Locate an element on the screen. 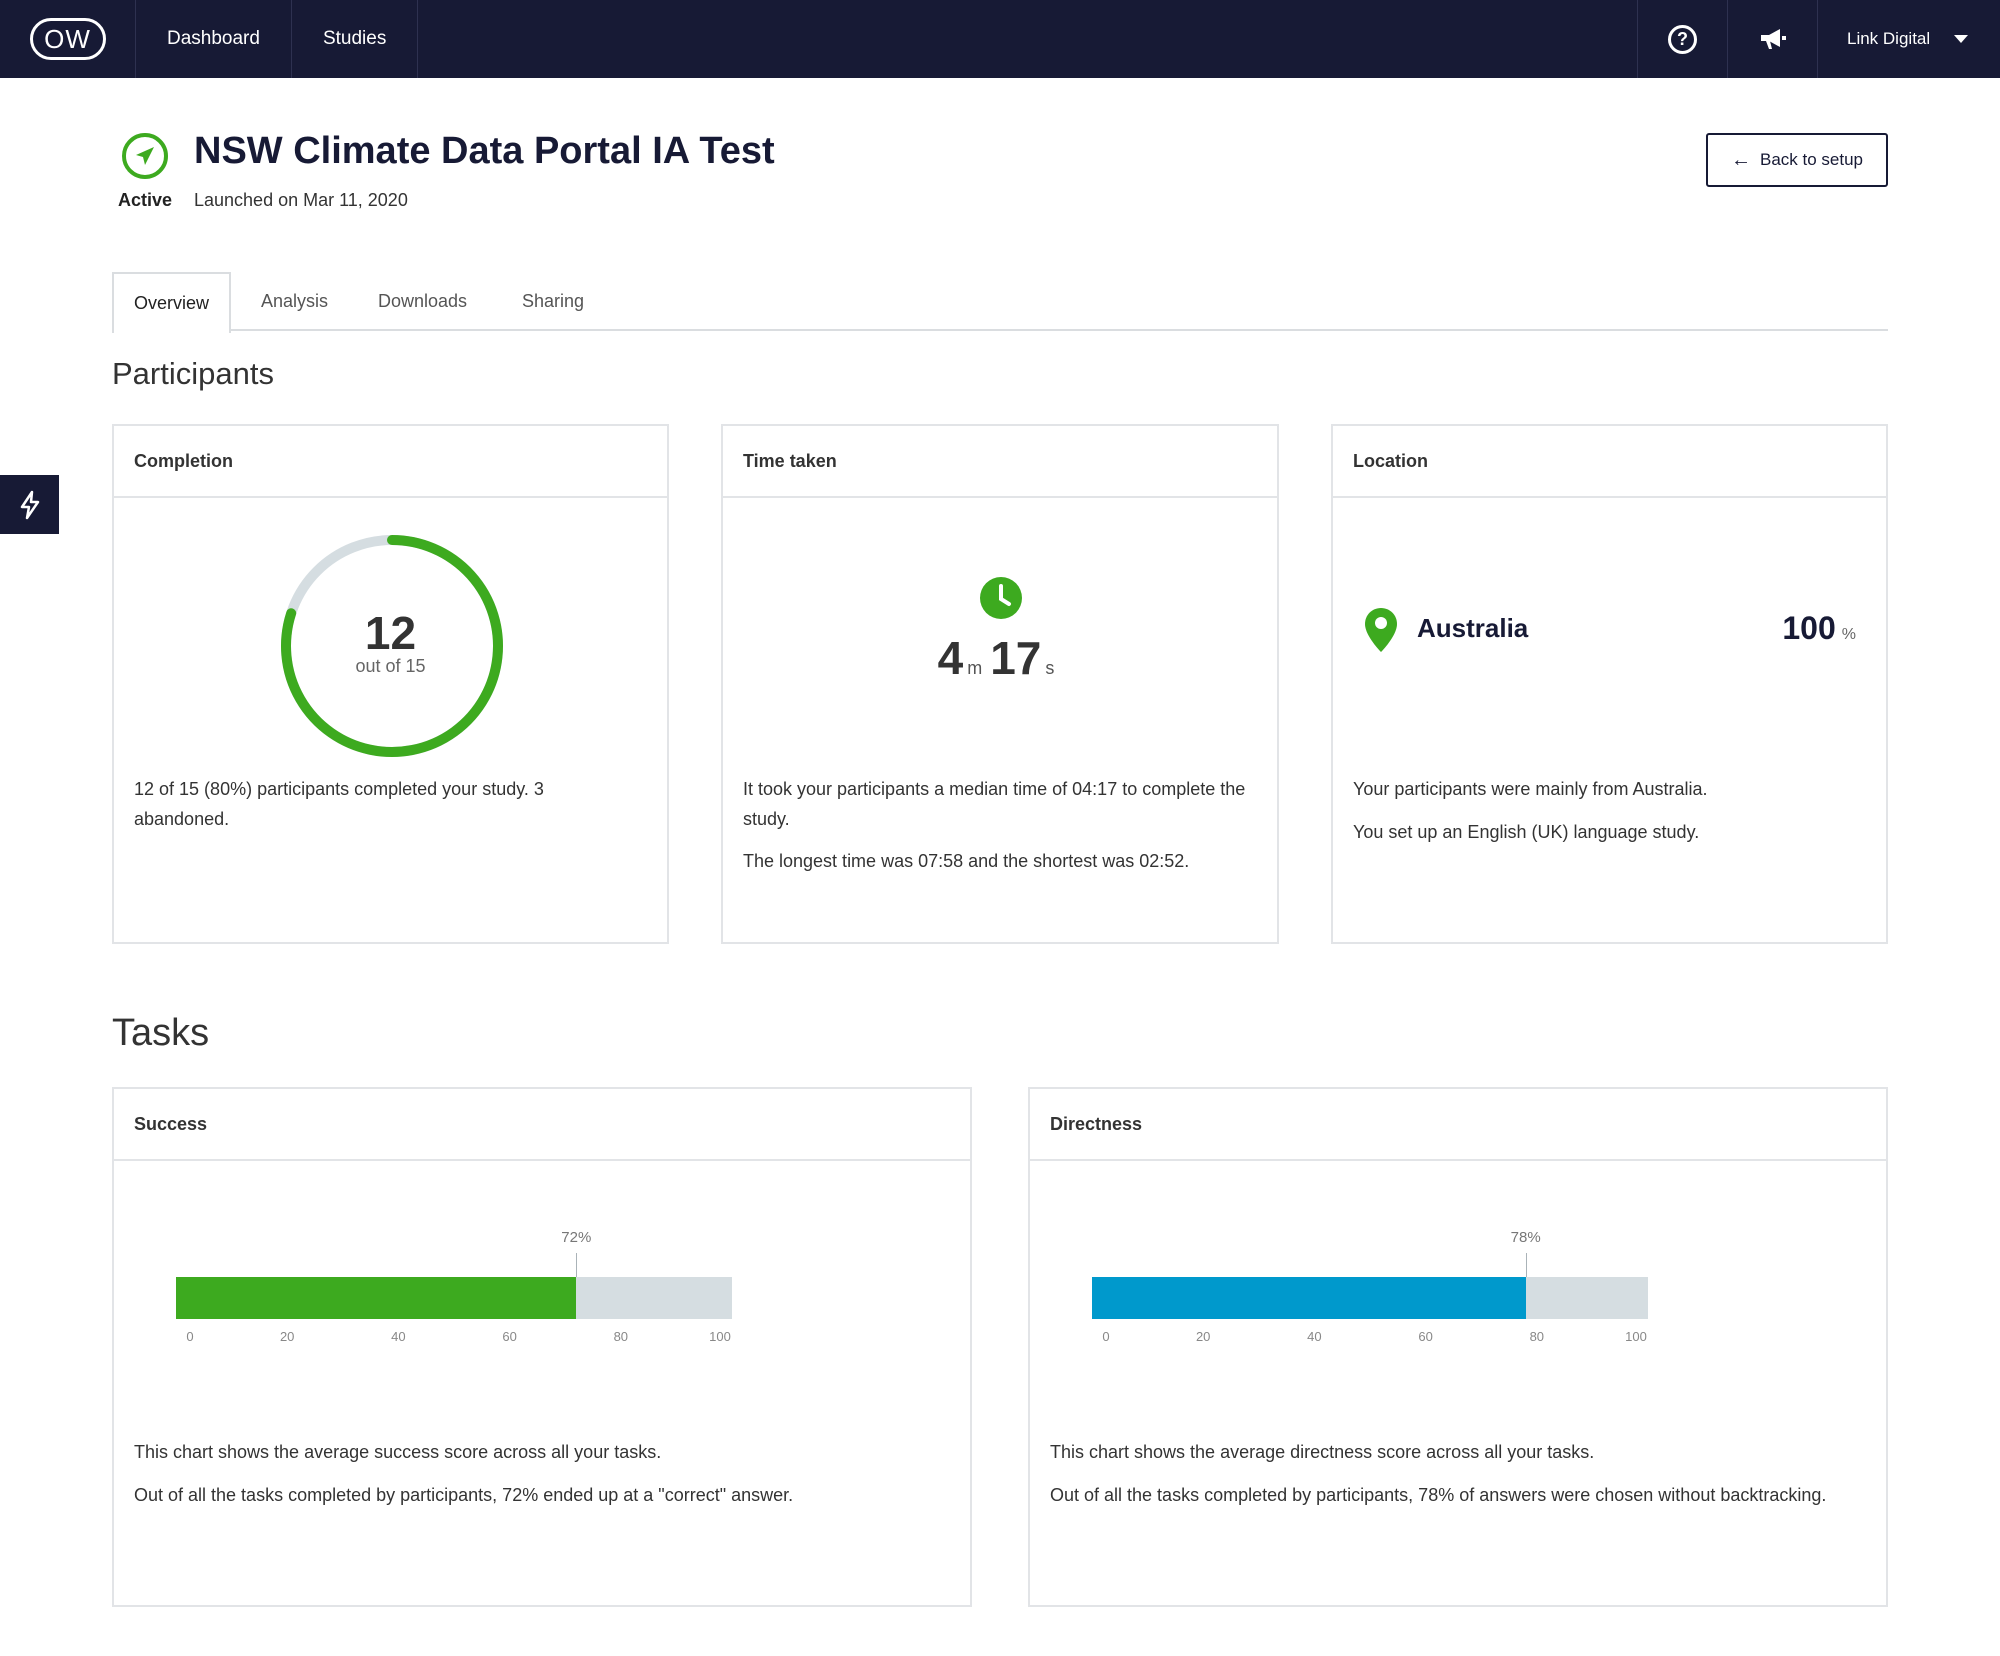  quick-actions-button is located at coordinates (29, 504).